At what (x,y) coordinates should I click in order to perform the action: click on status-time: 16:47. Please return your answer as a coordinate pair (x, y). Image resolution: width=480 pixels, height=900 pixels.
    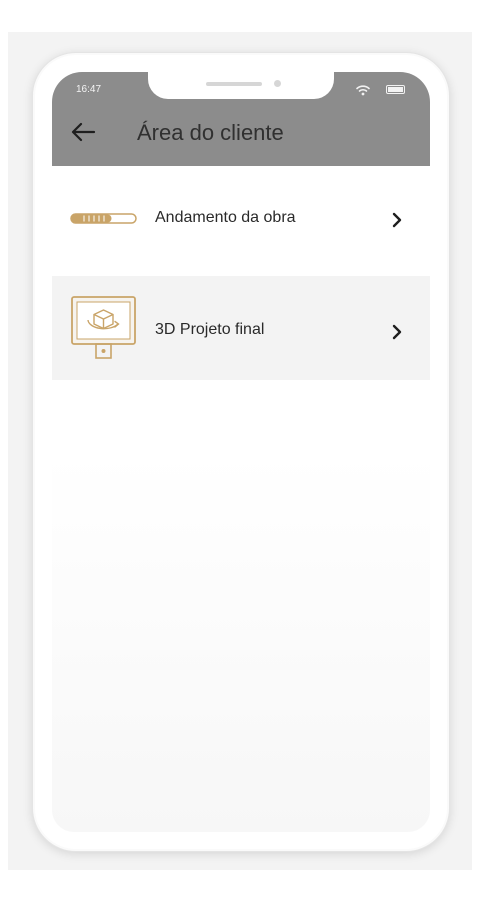
    Looking at the image, I should click on (89, 89).